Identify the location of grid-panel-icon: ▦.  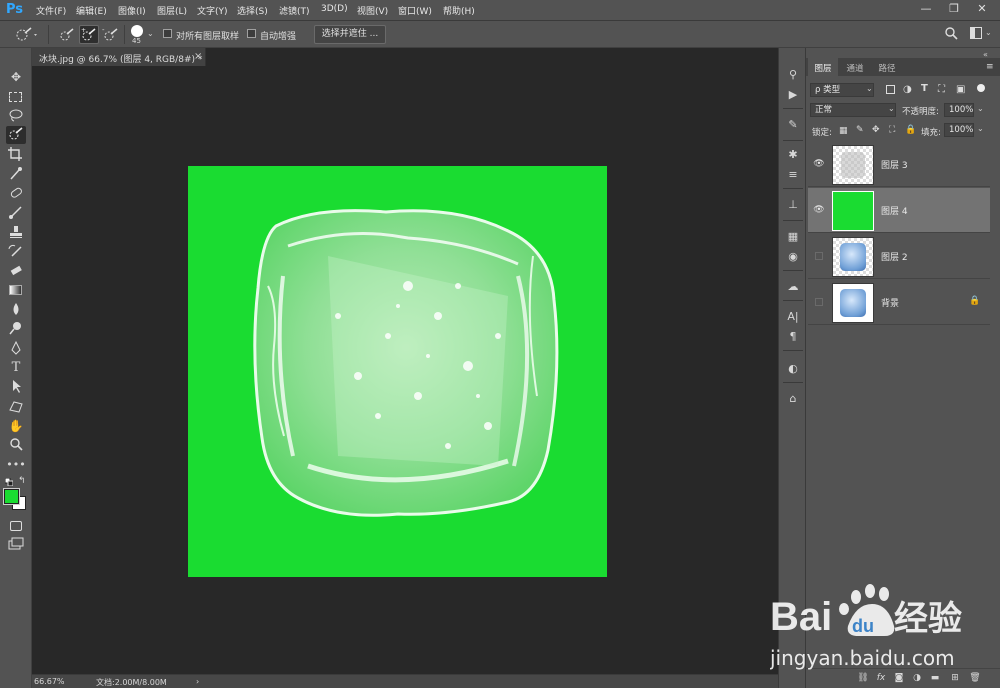
(793, 237).